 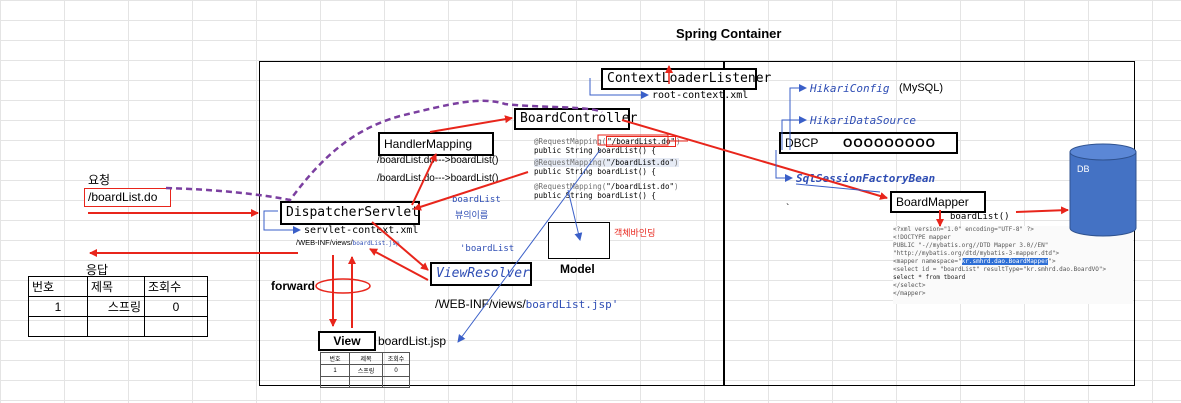 I want to click on servlet-context-config: servlet-context.xml, so click(x=361, y=230).